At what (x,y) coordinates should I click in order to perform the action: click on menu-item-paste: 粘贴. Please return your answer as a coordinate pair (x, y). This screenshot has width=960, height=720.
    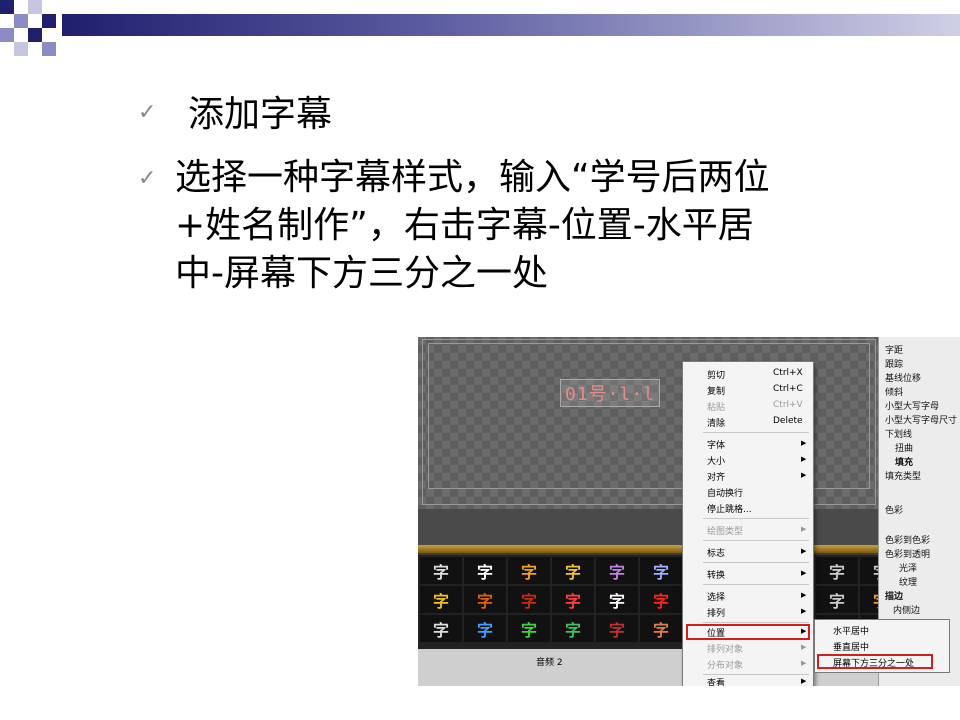
    Looking at the image, I should click on (716, 406).